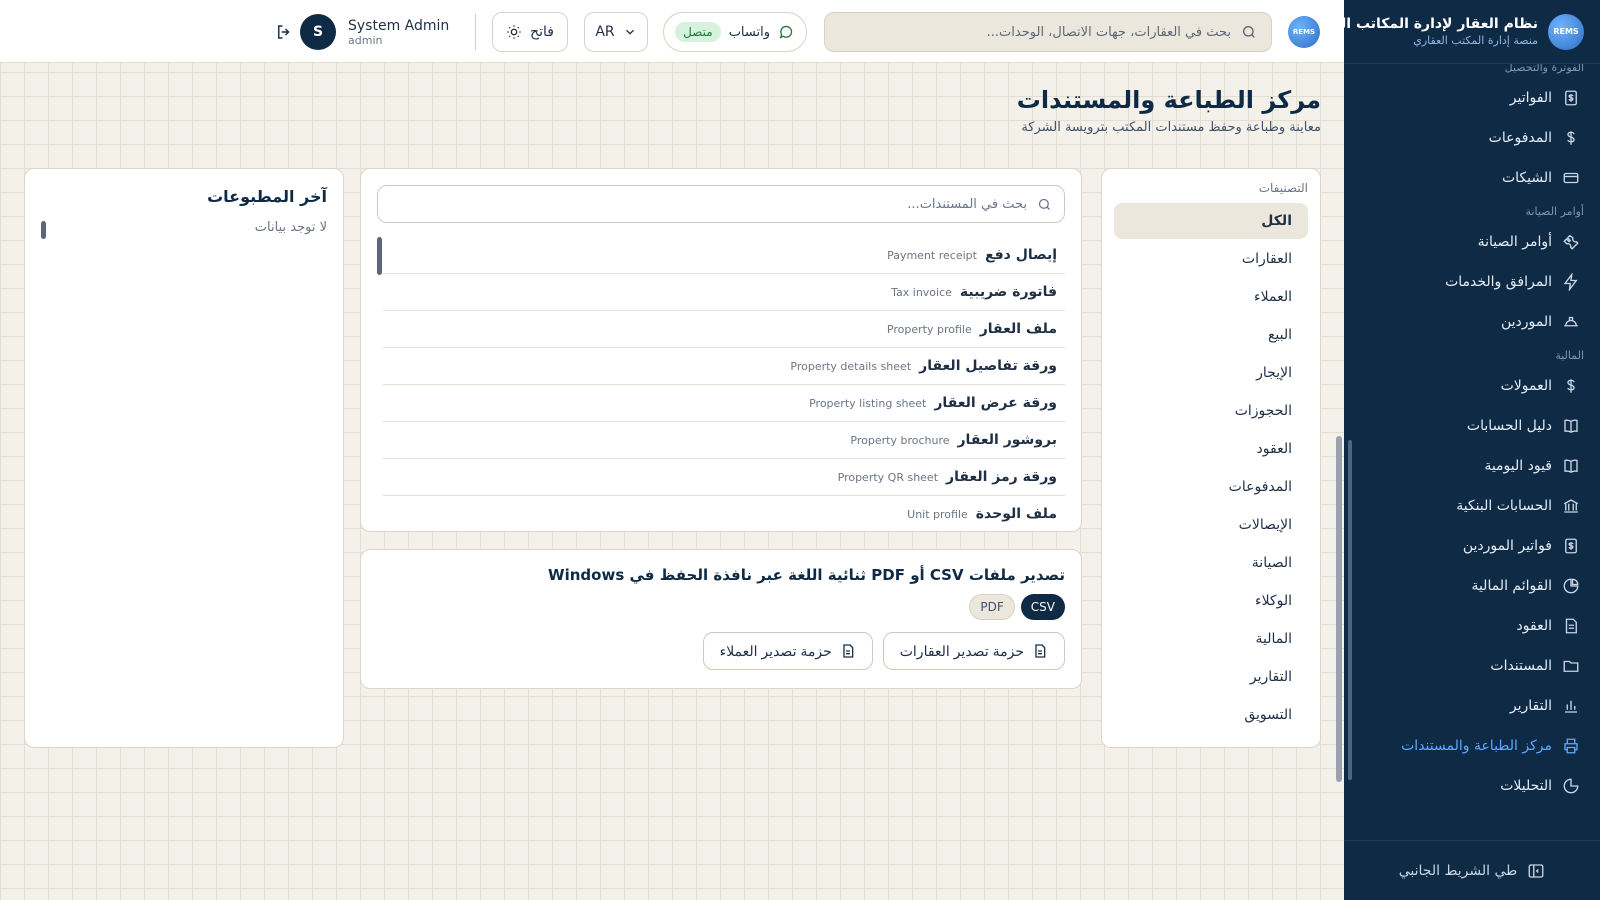 This screenshot has height=900, width=1600. I want to click on document-row: ملف العقار Property profile, so click(724, 329).